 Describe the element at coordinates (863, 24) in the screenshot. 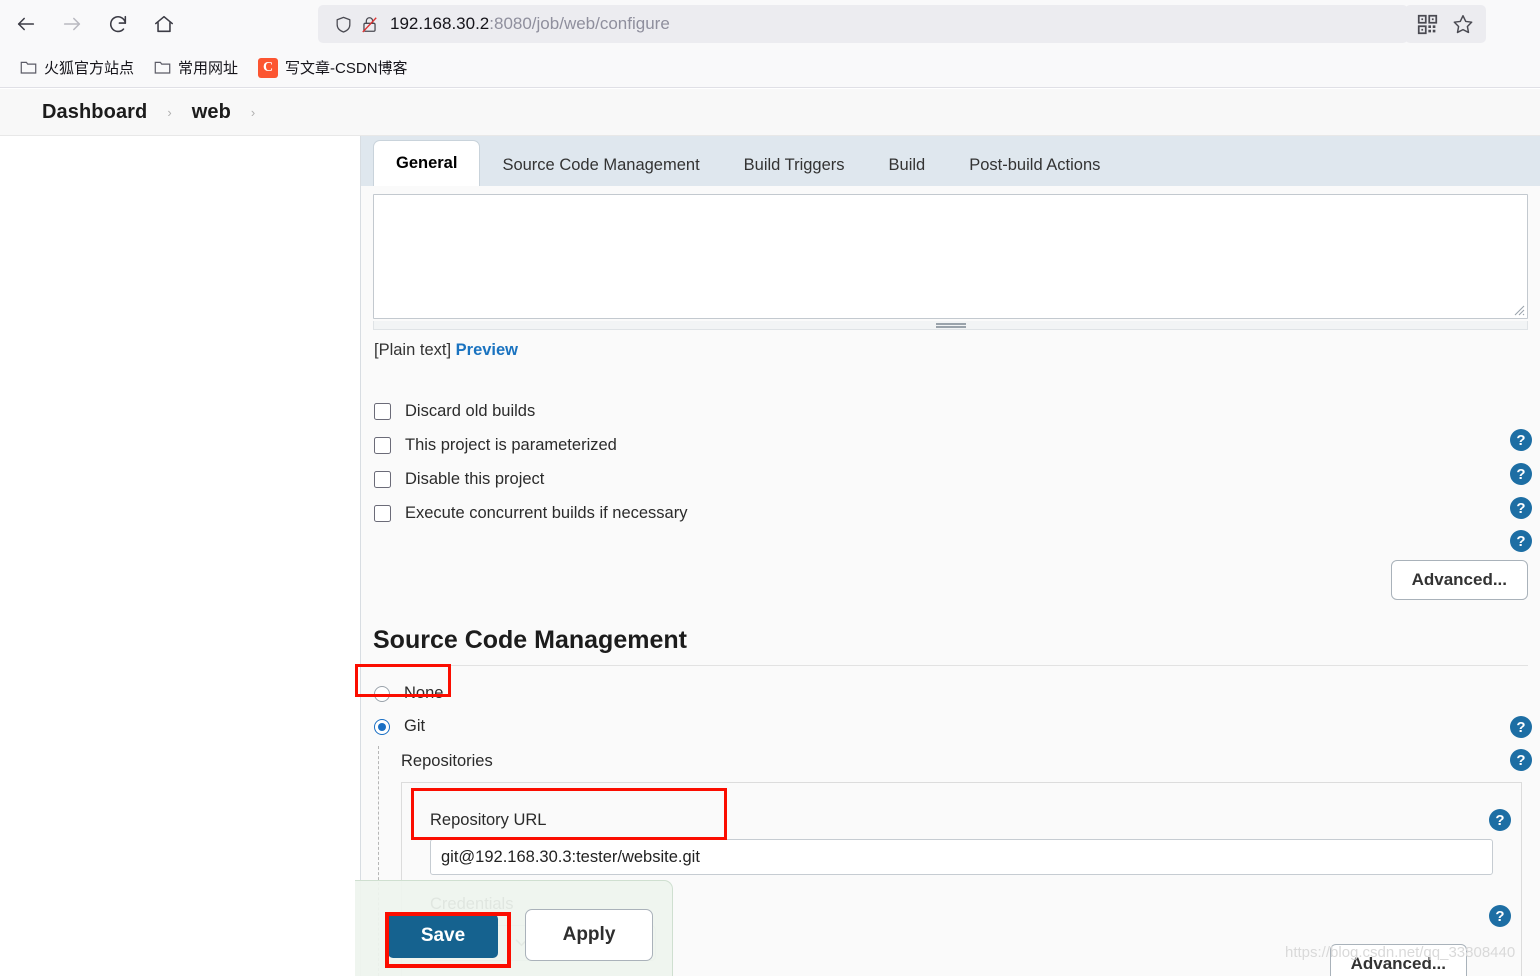

I see `url-bar: 192.168.30.2:8080/job/web/configure` at that location.